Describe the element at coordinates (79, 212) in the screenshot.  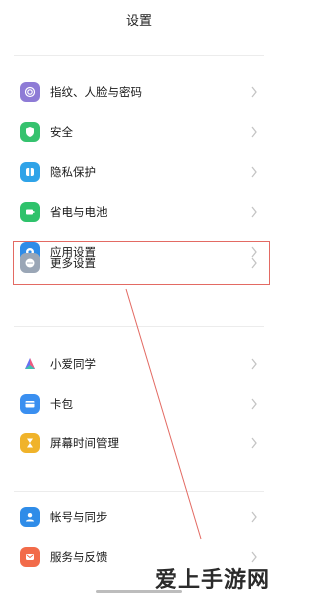
I see `settings-item-label: 省电与电池` at that location.